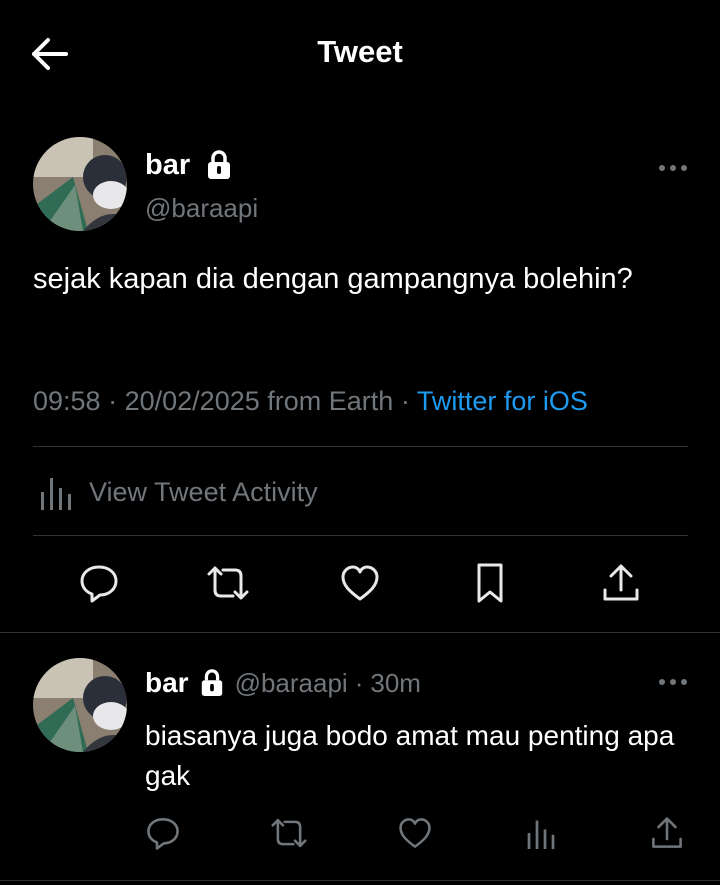 Image resolution: width=720 pixels, height=885 pixels. Describe the element at coordinates (67, 401) in the screenshot. I see `tweet-time: 09:58` at that location.